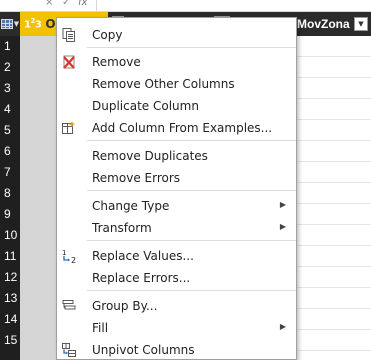 The height and width of the screenshot is (360, 371). Describe the element at coordinates (6, 24) in the screenshot. I see `table-icon` at that location.